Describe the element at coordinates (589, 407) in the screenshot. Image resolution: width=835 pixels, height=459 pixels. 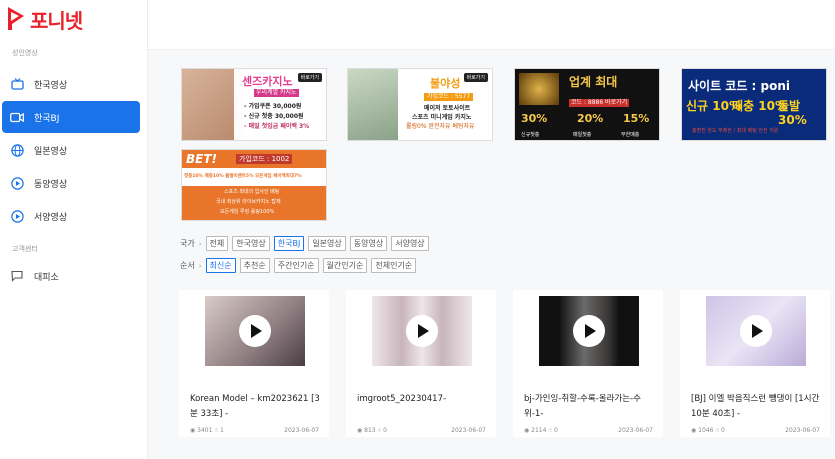
I see `video-title: bj-가인잉-취할-수록-올라가는-수위-1-` at that location.